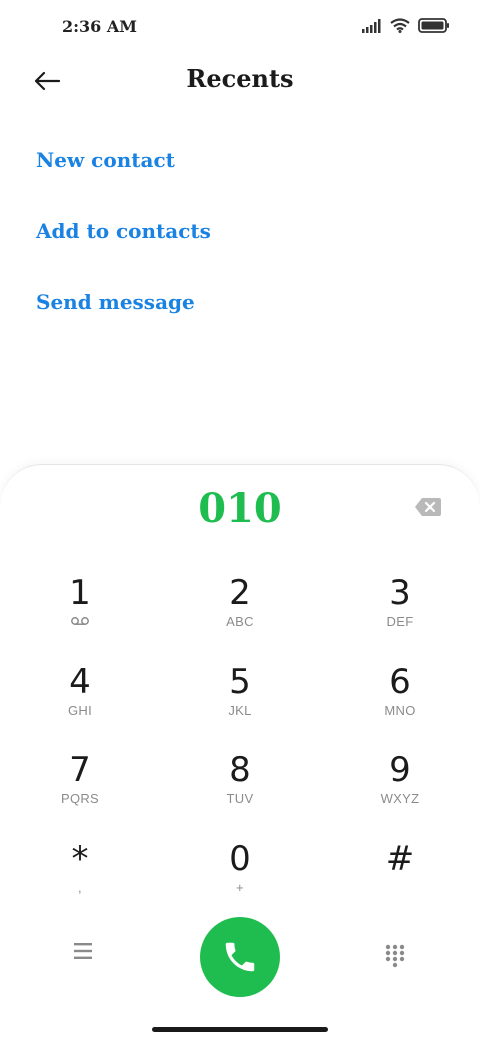 This screenshot has width=480, height=1041. Describe the element at coordinates (80, 859) in the screenshot. I see `key-digit: *` at that location.